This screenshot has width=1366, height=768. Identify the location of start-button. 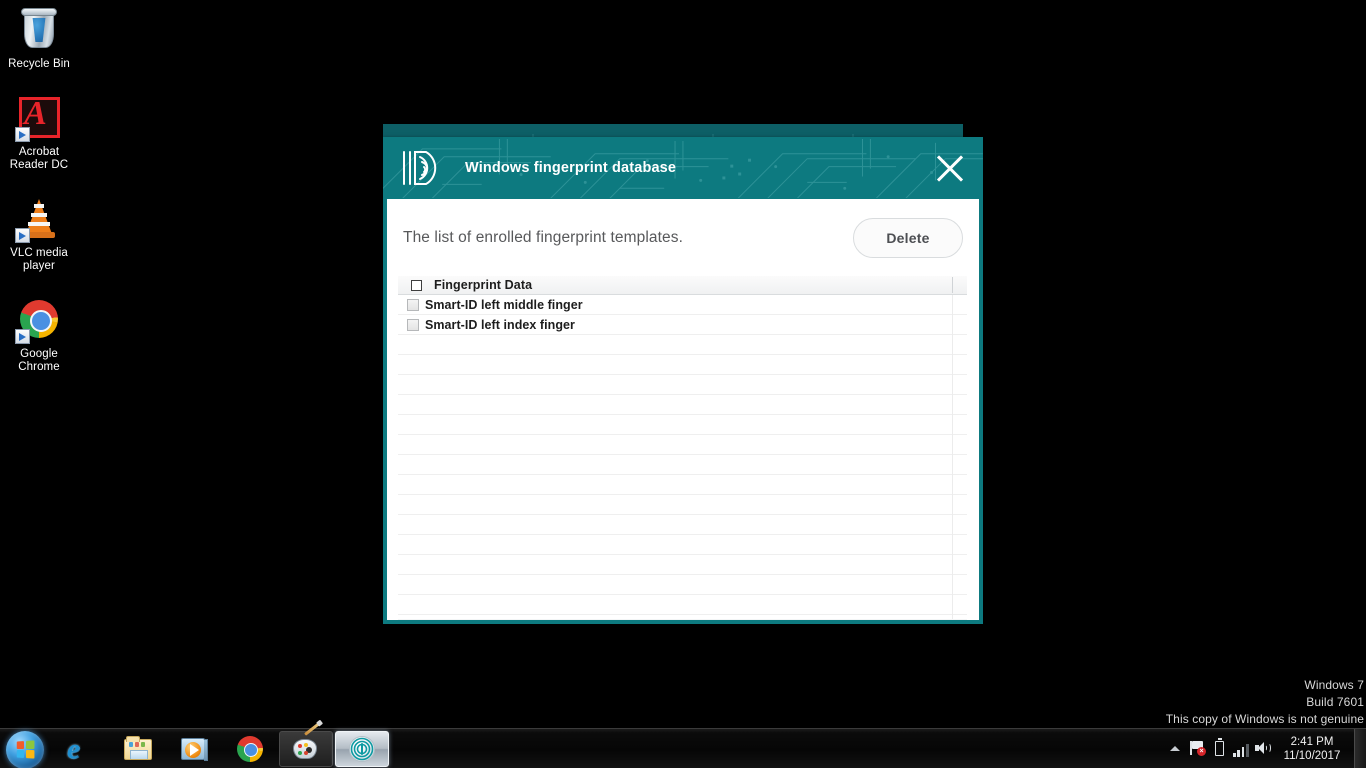
(27, 748).